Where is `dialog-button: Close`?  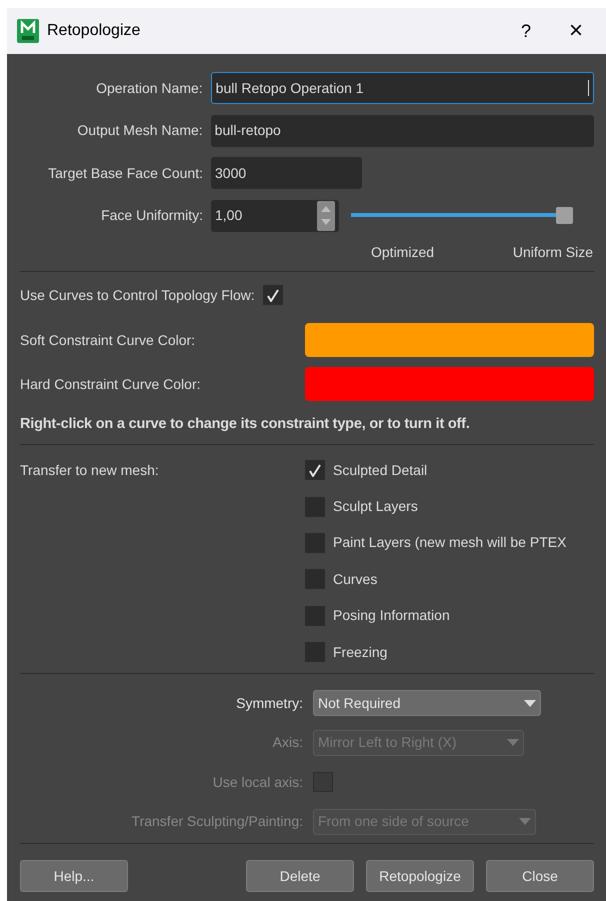
dialog-button: Close is located at coordinates (540, 876).